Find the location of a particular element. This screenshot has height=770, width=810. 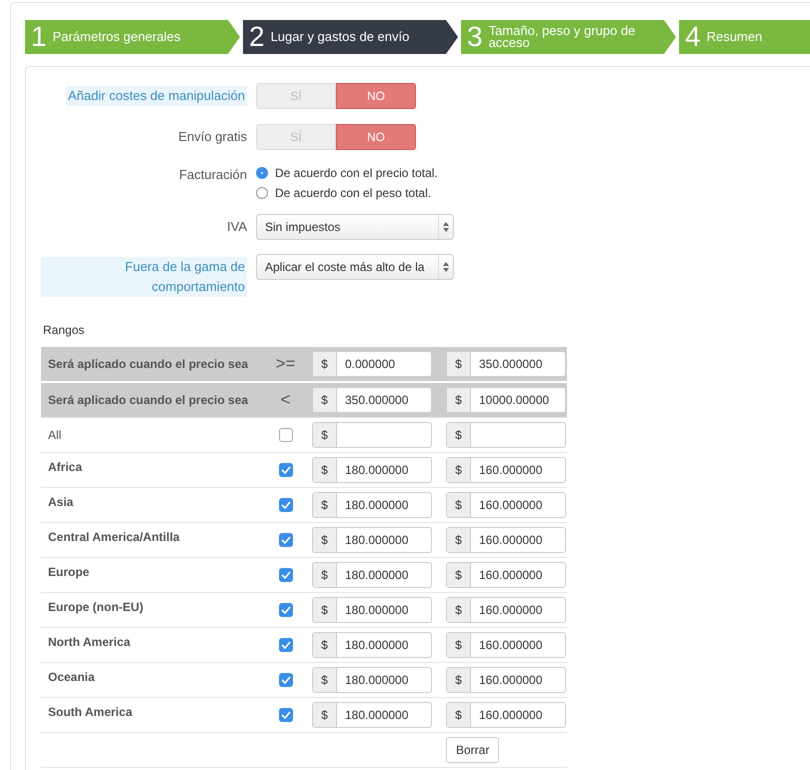

zone-name: All is located at coordinates (54, 435).